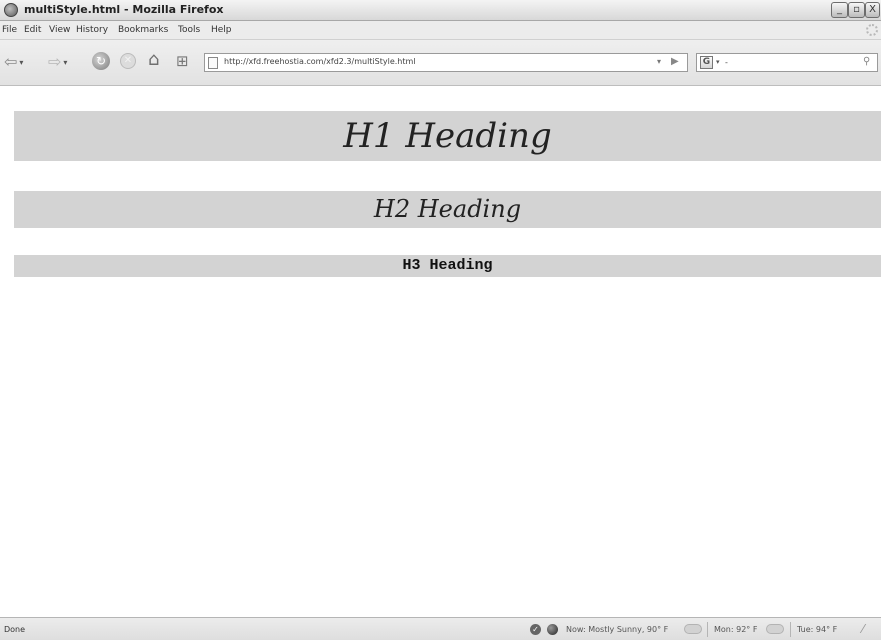 The height and width of the screenshot is (640, 881). Describe the element at coordinates (866, 61) in the screenshot. I see `search-icon: ⚲` at that location.